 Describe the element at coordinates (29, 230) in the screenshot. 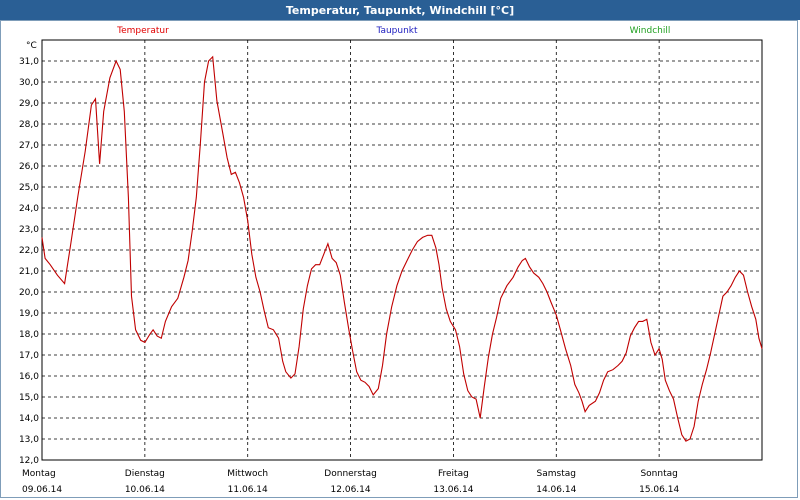

I see `y-tick-label: 23,0` at that location.